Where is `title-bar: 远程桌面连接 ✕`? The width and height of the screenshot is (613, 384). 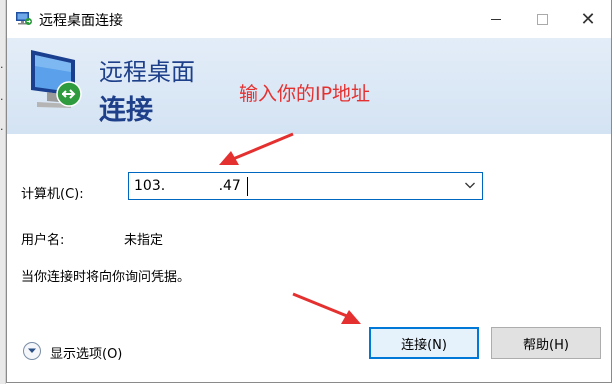
title-bar: 远程桌面连接 ✕ is located at coordinates (309, 19).